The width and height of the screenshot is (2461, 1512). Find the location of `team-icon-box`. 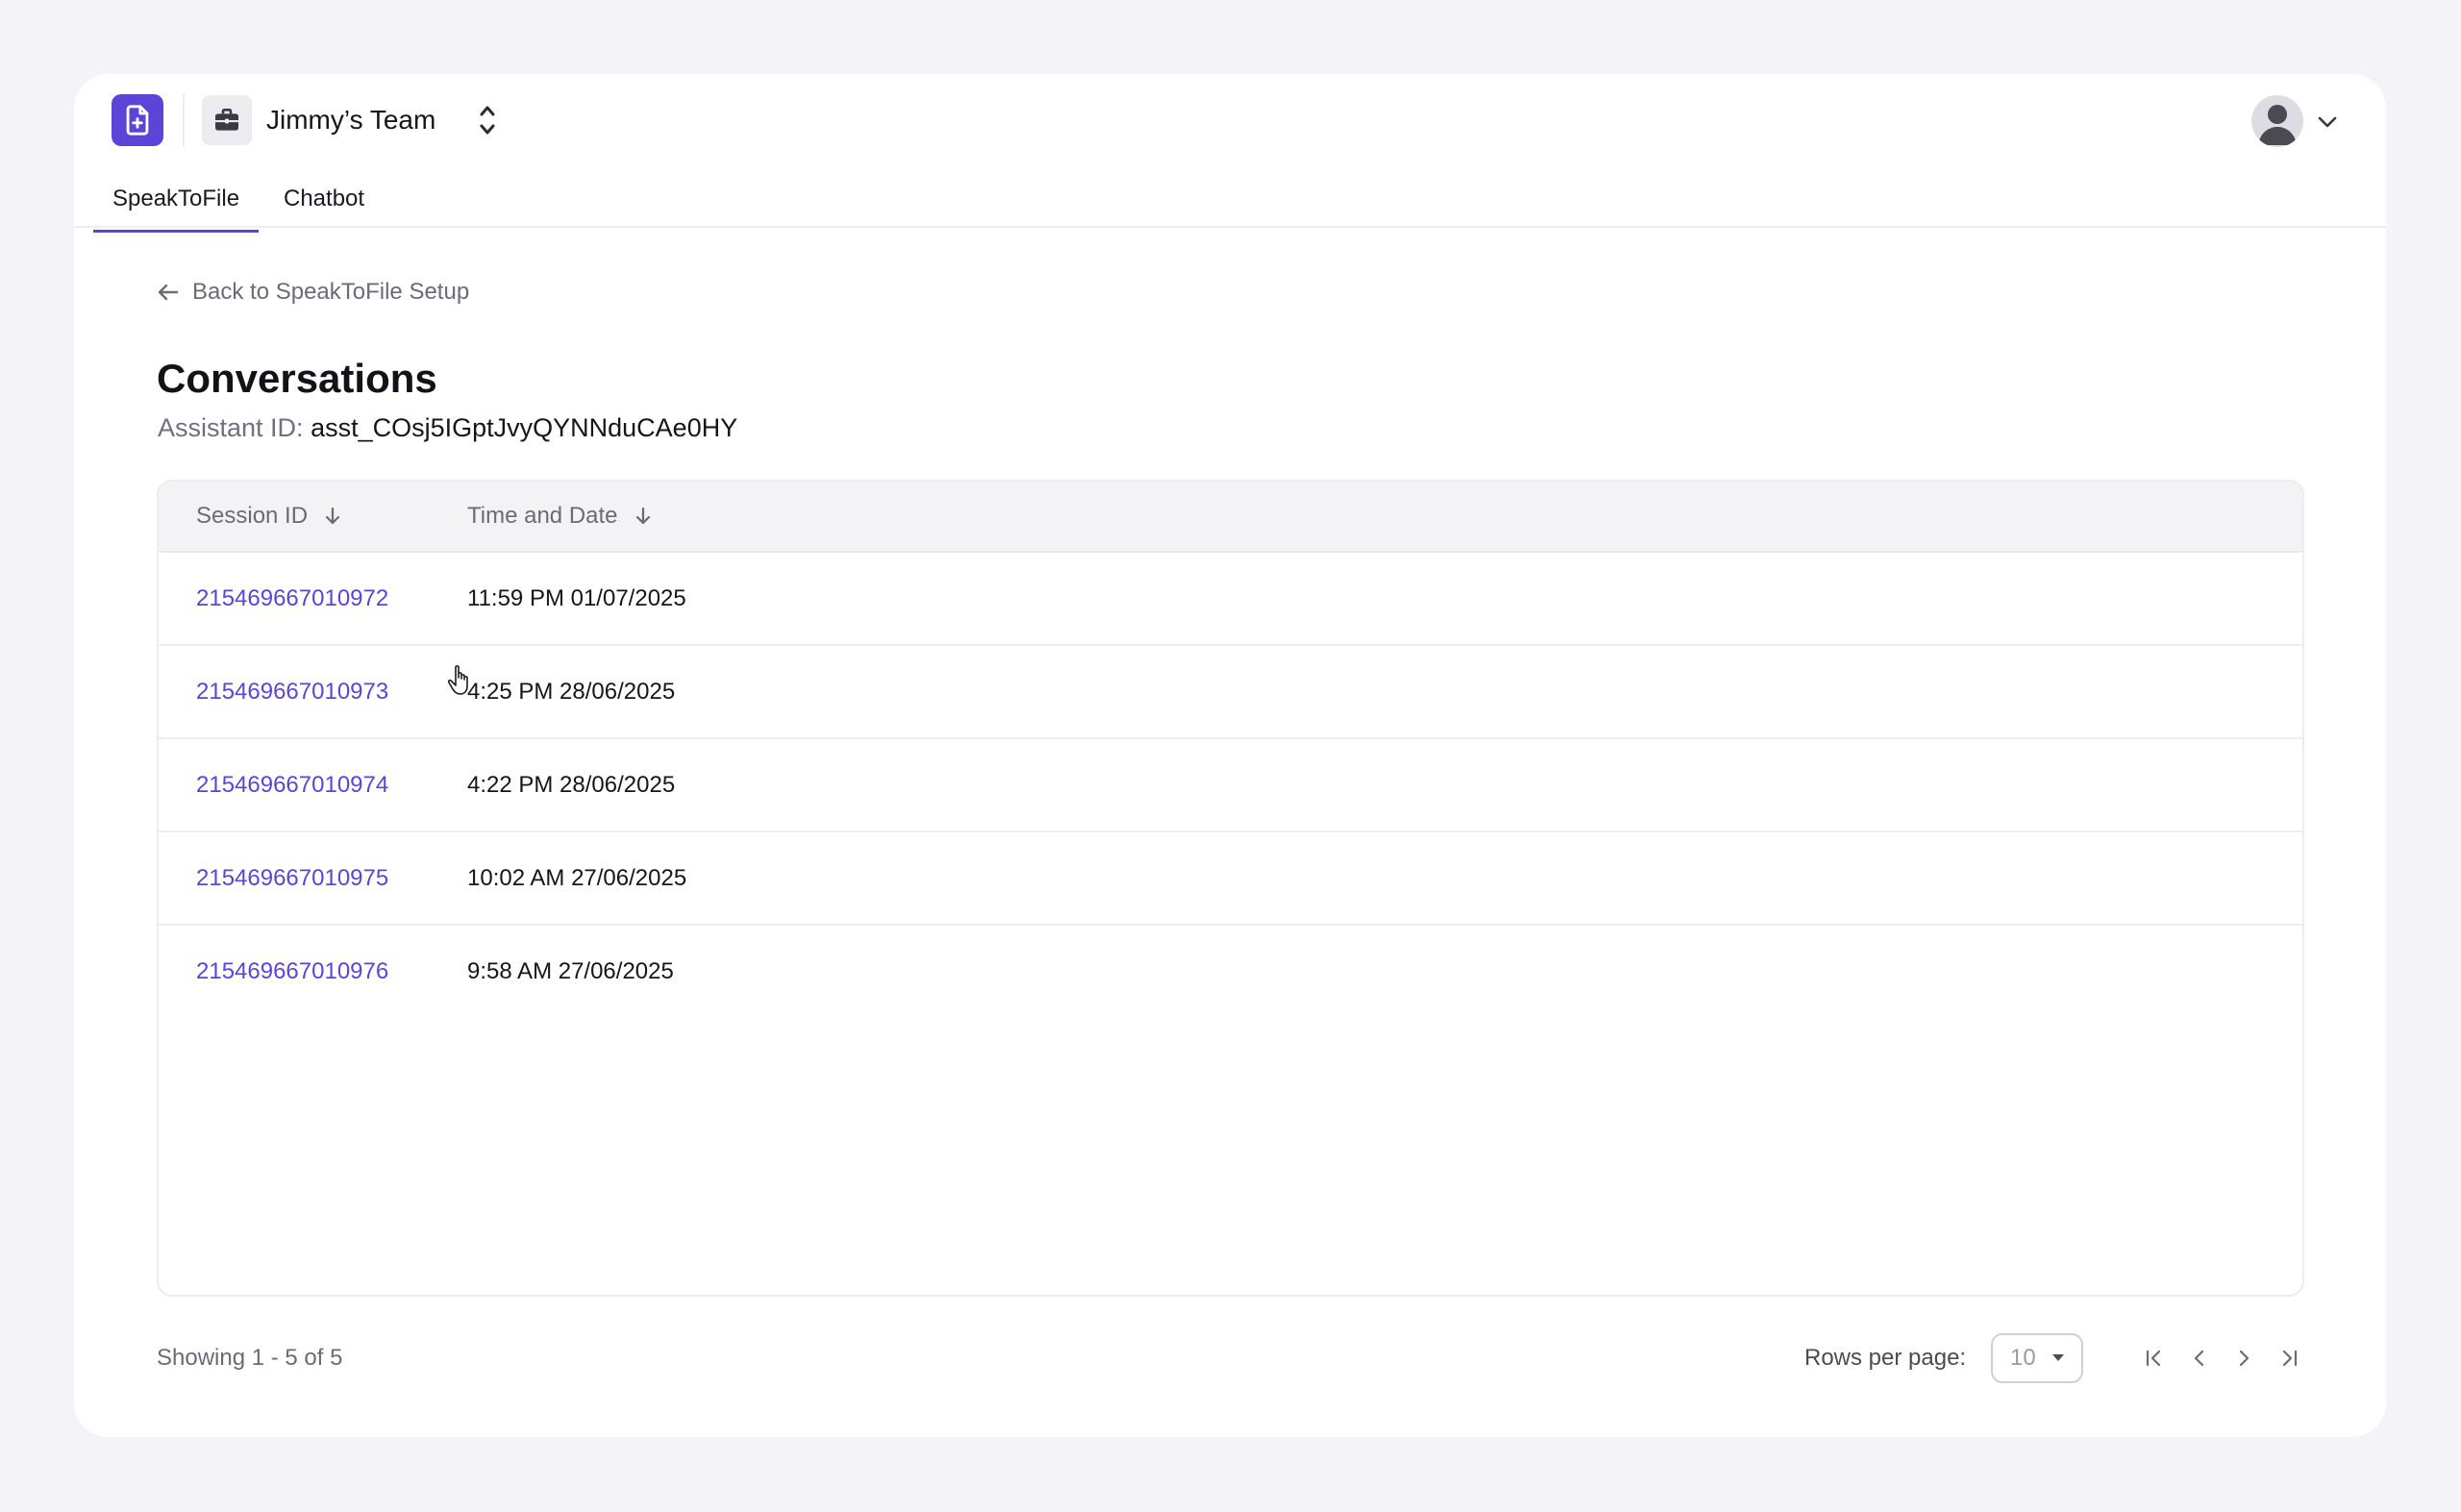

team-icon-box is located at coordinates (227, 120).